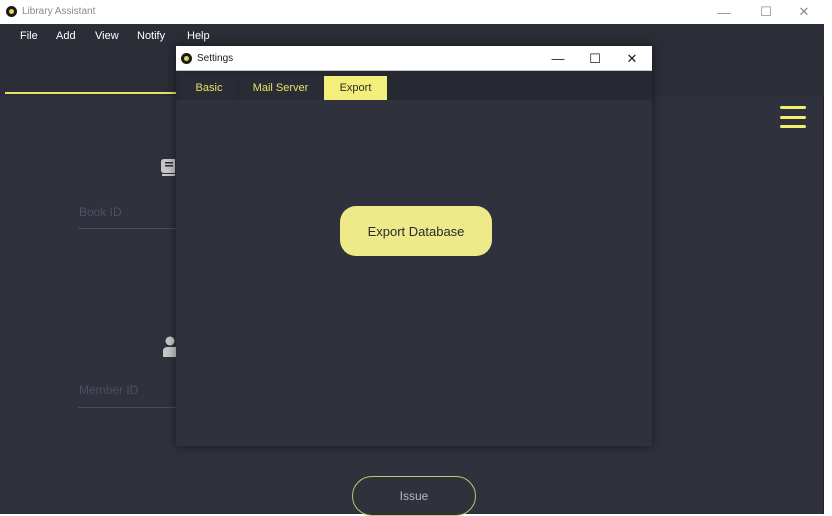 Image resolution: width=832 pixels, height=516 pixels. I want to click on close-button: ✕, so click(804, 12).